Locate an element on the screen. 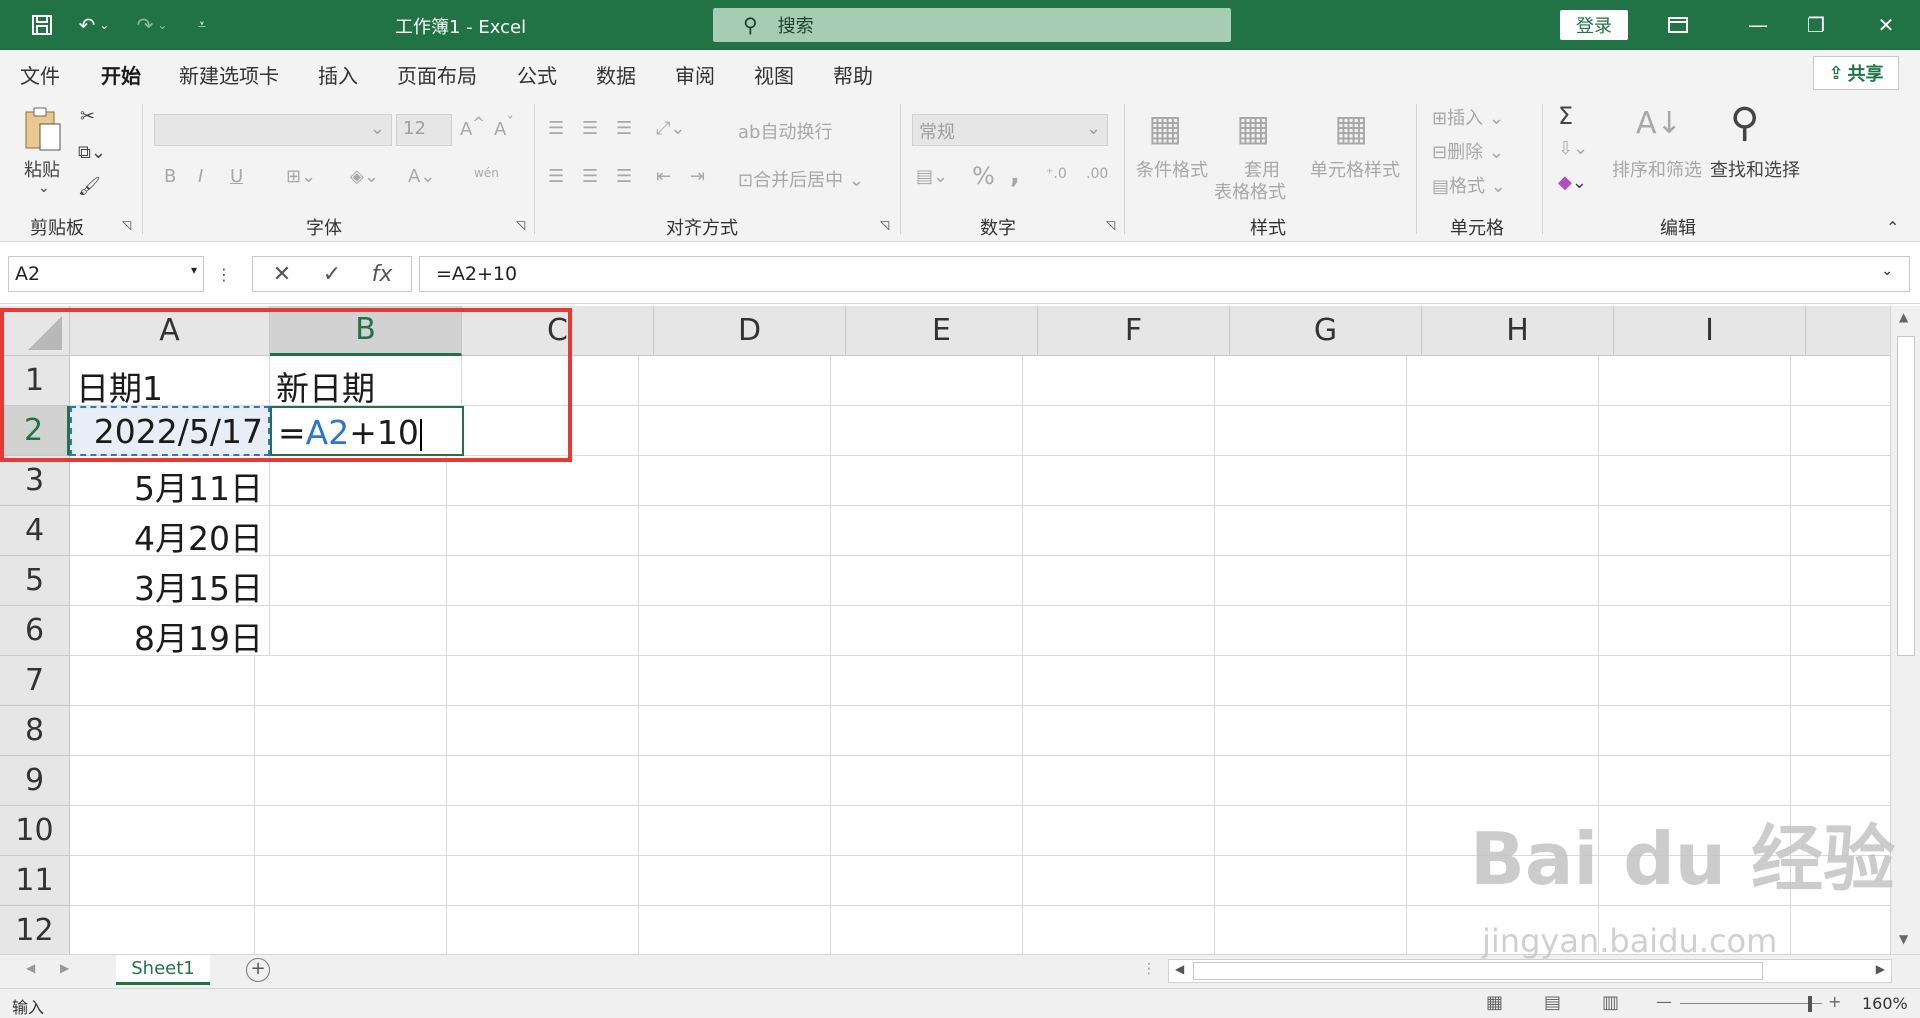  shrink-font-icon: Aˇ is located at coordinates (504, 127).